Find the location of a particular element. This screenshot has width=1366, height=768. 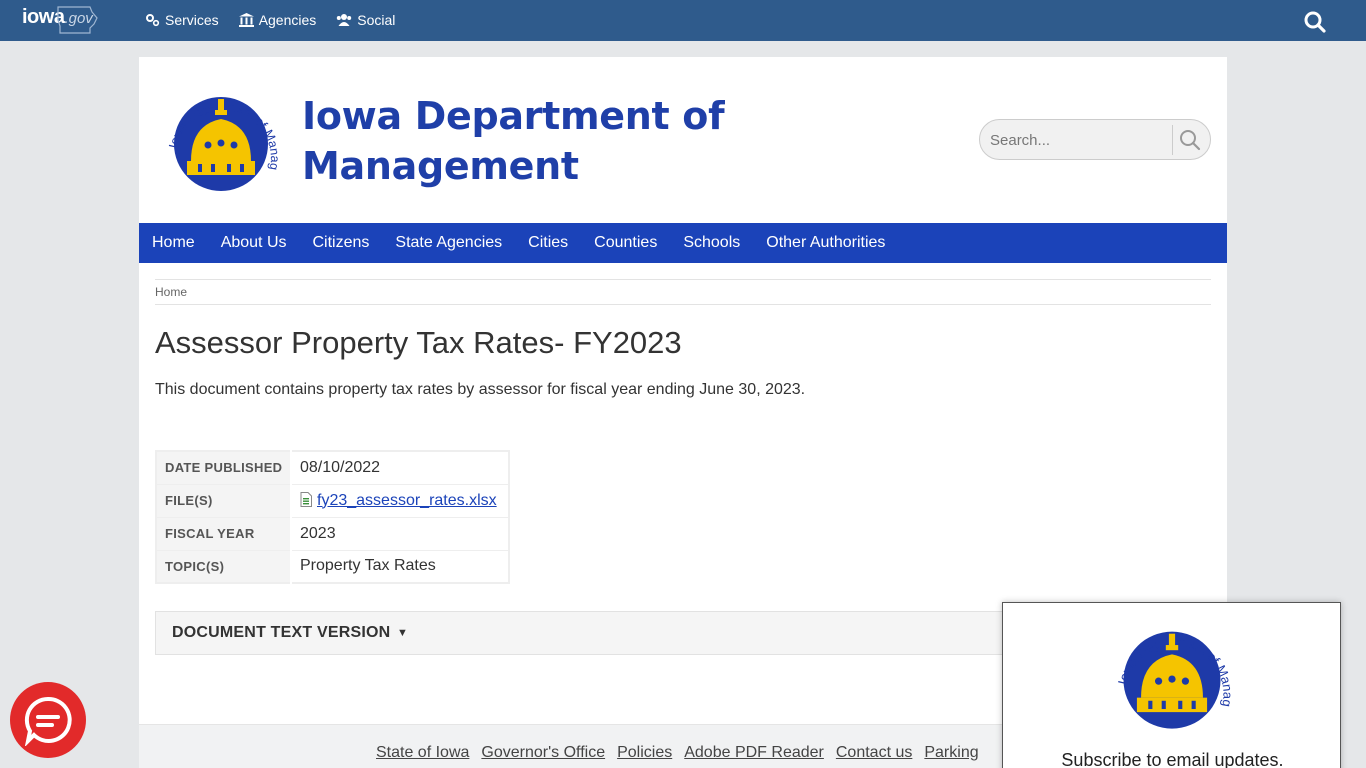

top-nav-services: Services is located at coordinates (182, 20).